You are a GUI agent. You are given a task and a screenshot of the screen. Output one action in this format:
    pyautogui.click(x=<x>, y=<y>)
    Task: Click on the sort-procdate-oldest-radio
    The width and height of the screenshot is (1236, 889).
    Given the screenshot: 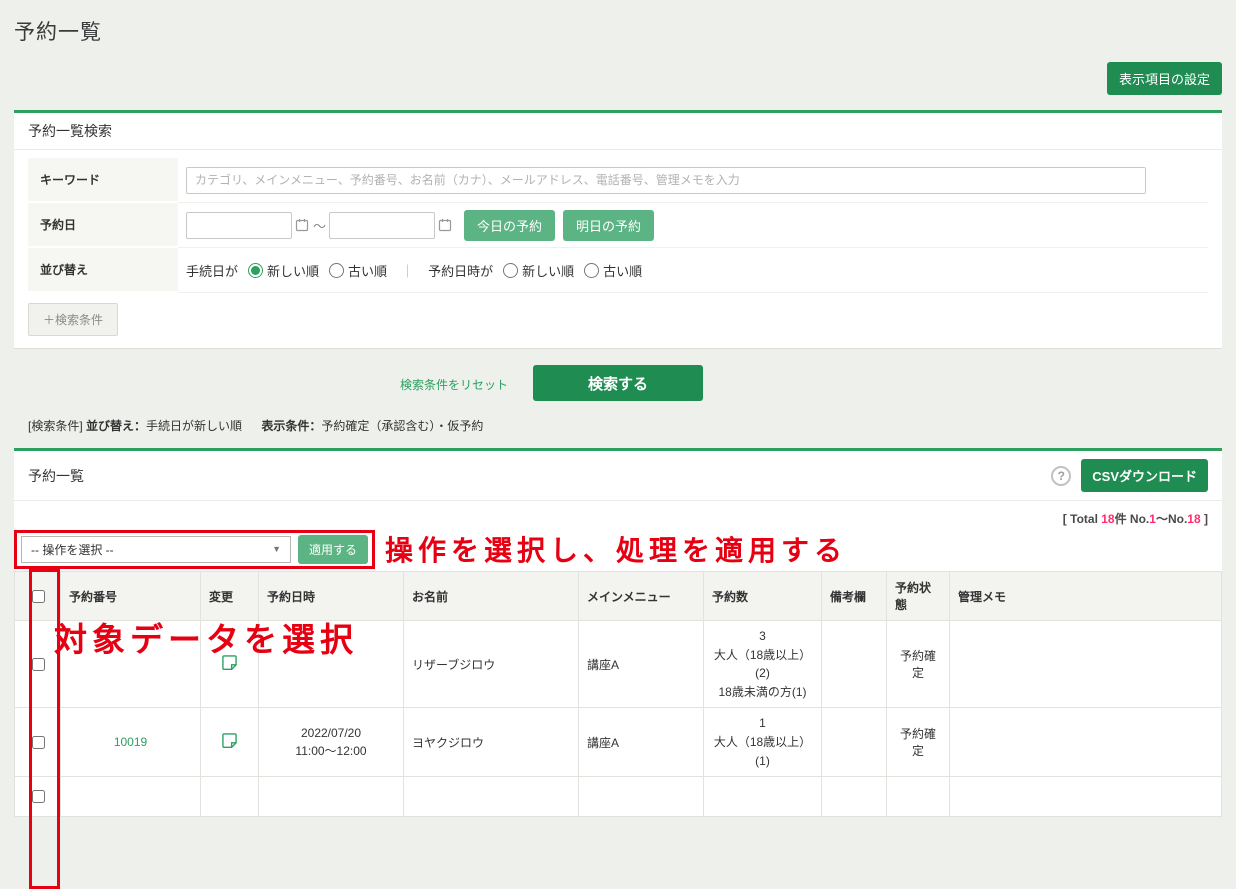 What is the action you would take?
    pyautogui.click(x=337, y=270)
    